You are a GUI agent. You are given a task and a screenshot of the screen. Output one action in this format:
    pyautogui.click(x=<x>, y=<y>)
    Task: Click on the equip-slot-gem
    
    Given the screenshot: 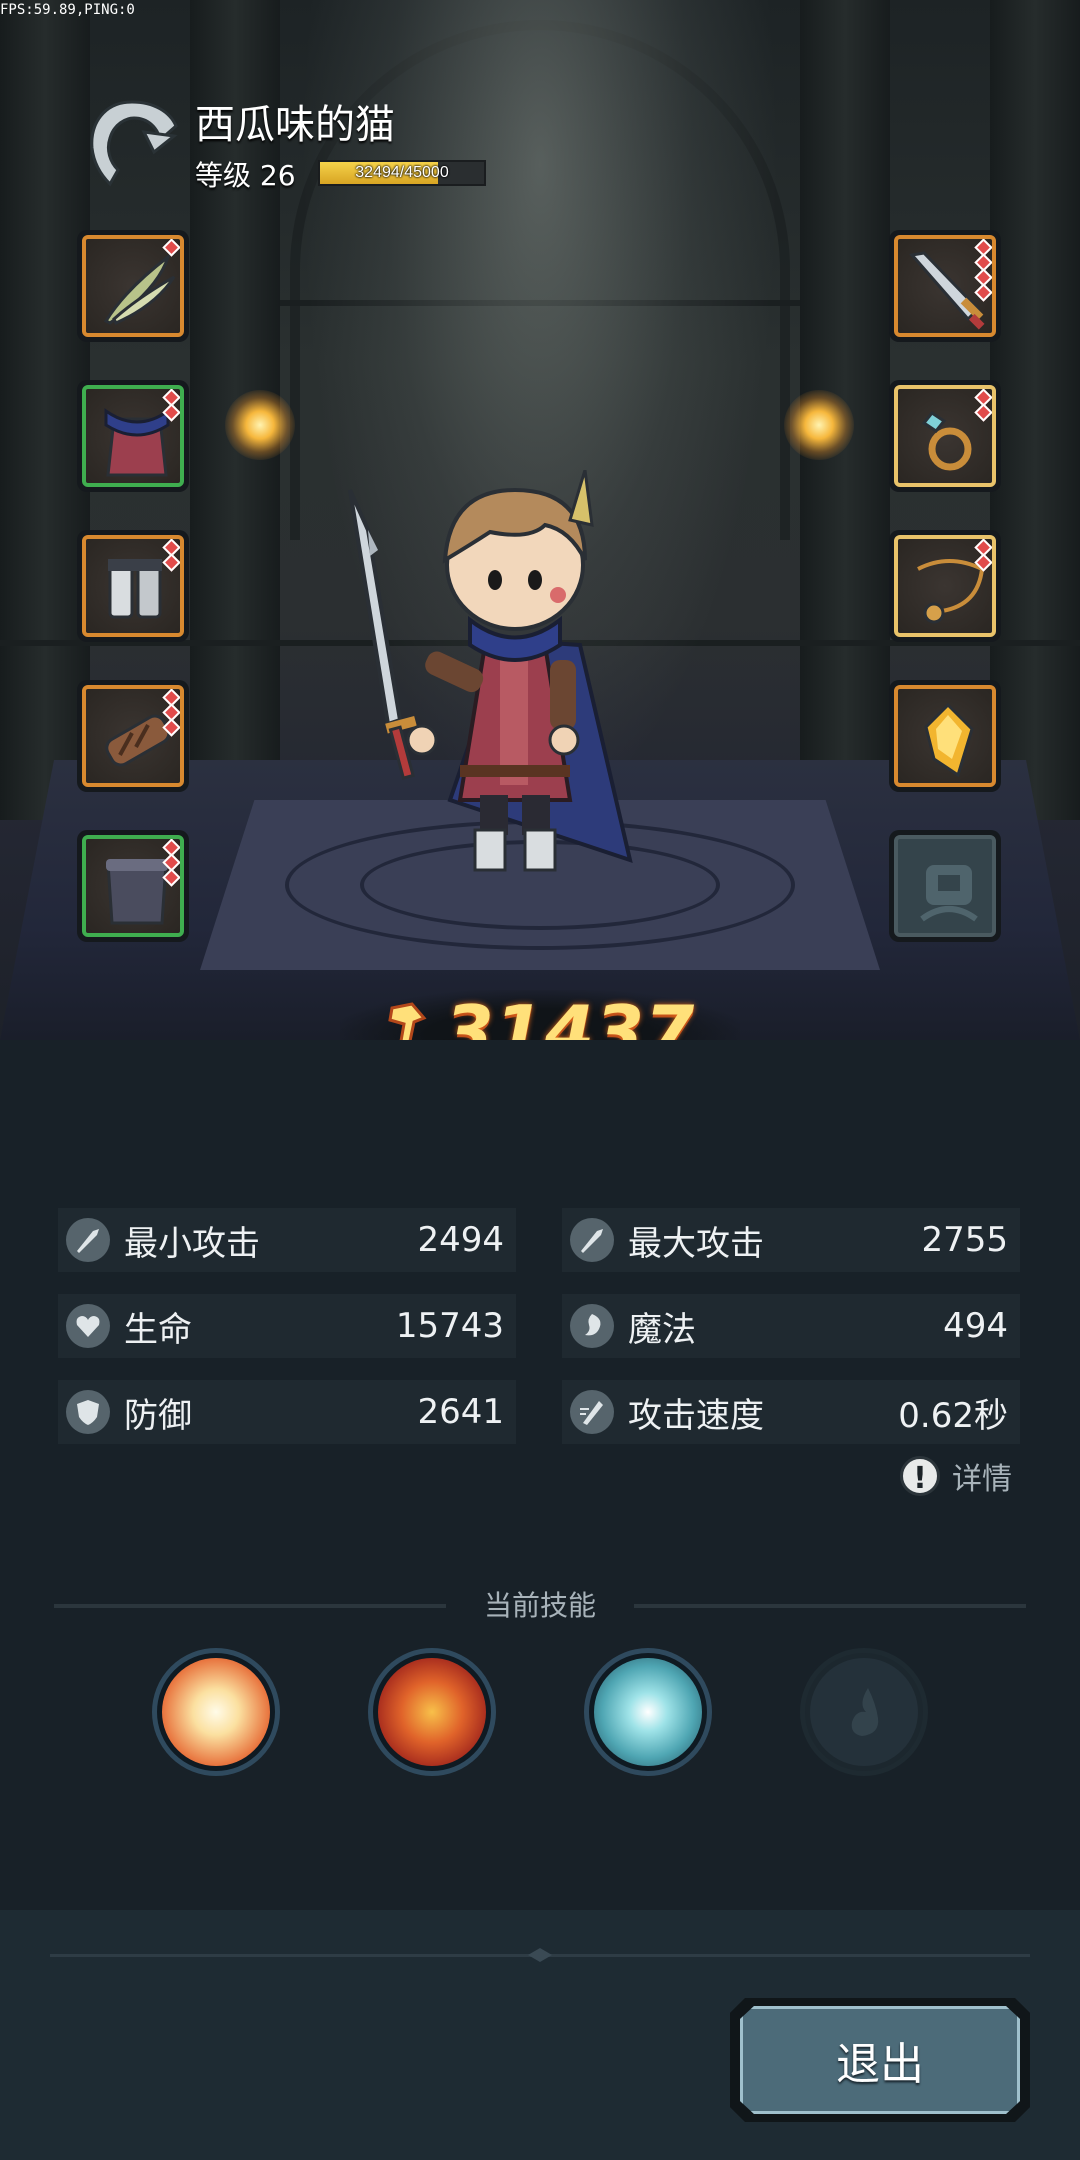 What is the action you would take?
    pyautogui.click(x=945, y=736)
    